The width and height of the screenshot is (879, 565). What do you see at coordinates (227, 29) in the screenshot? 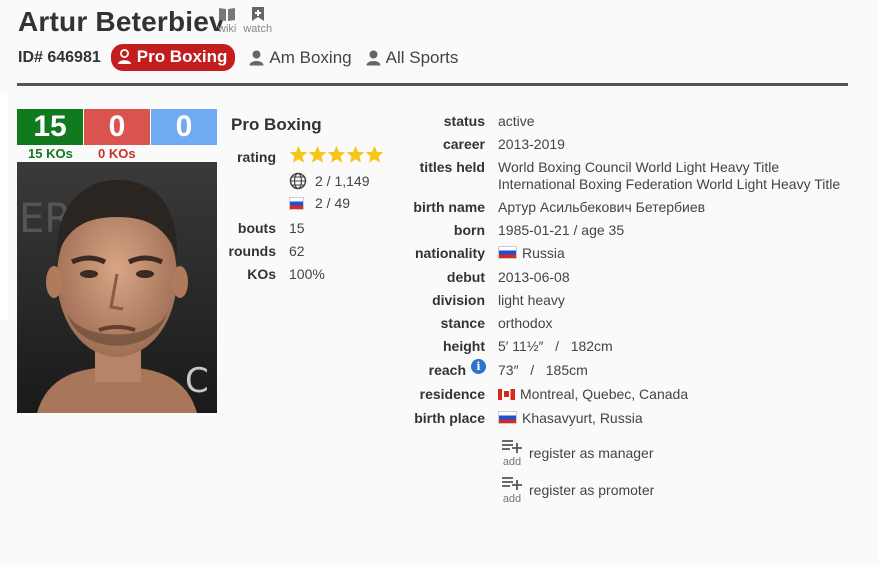
I see `wiki-label: wiki` at bounding box center [227, 29].